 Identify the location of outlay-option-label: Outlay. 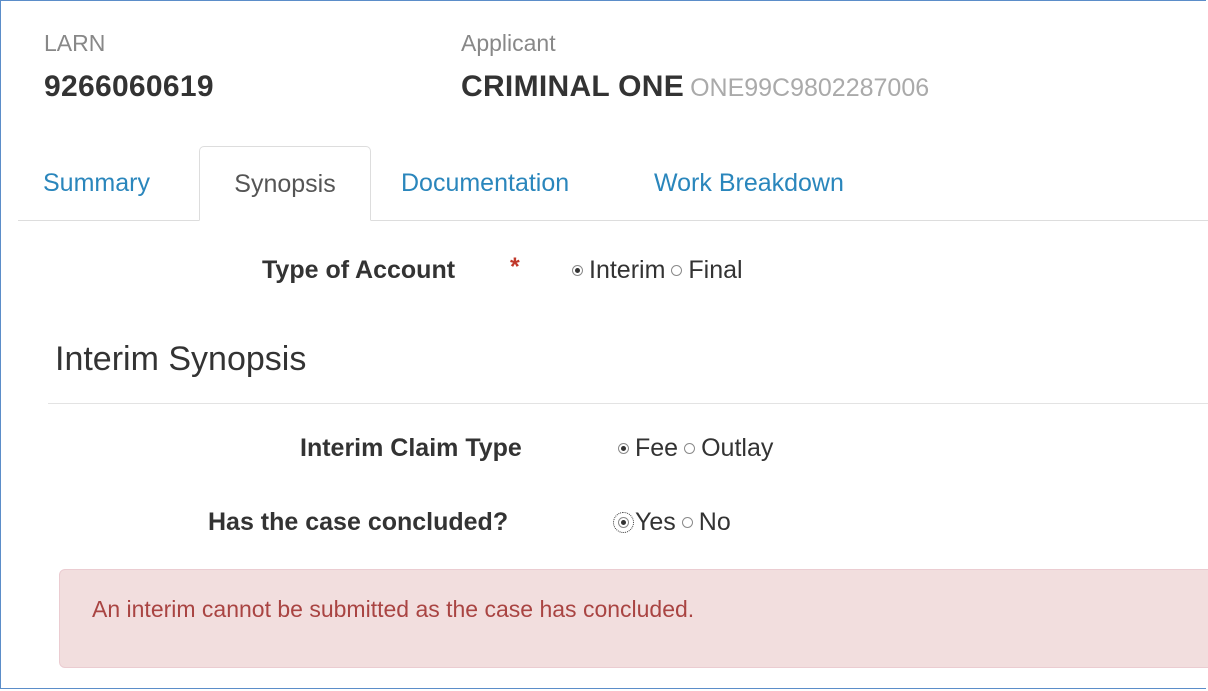
(737, 448).